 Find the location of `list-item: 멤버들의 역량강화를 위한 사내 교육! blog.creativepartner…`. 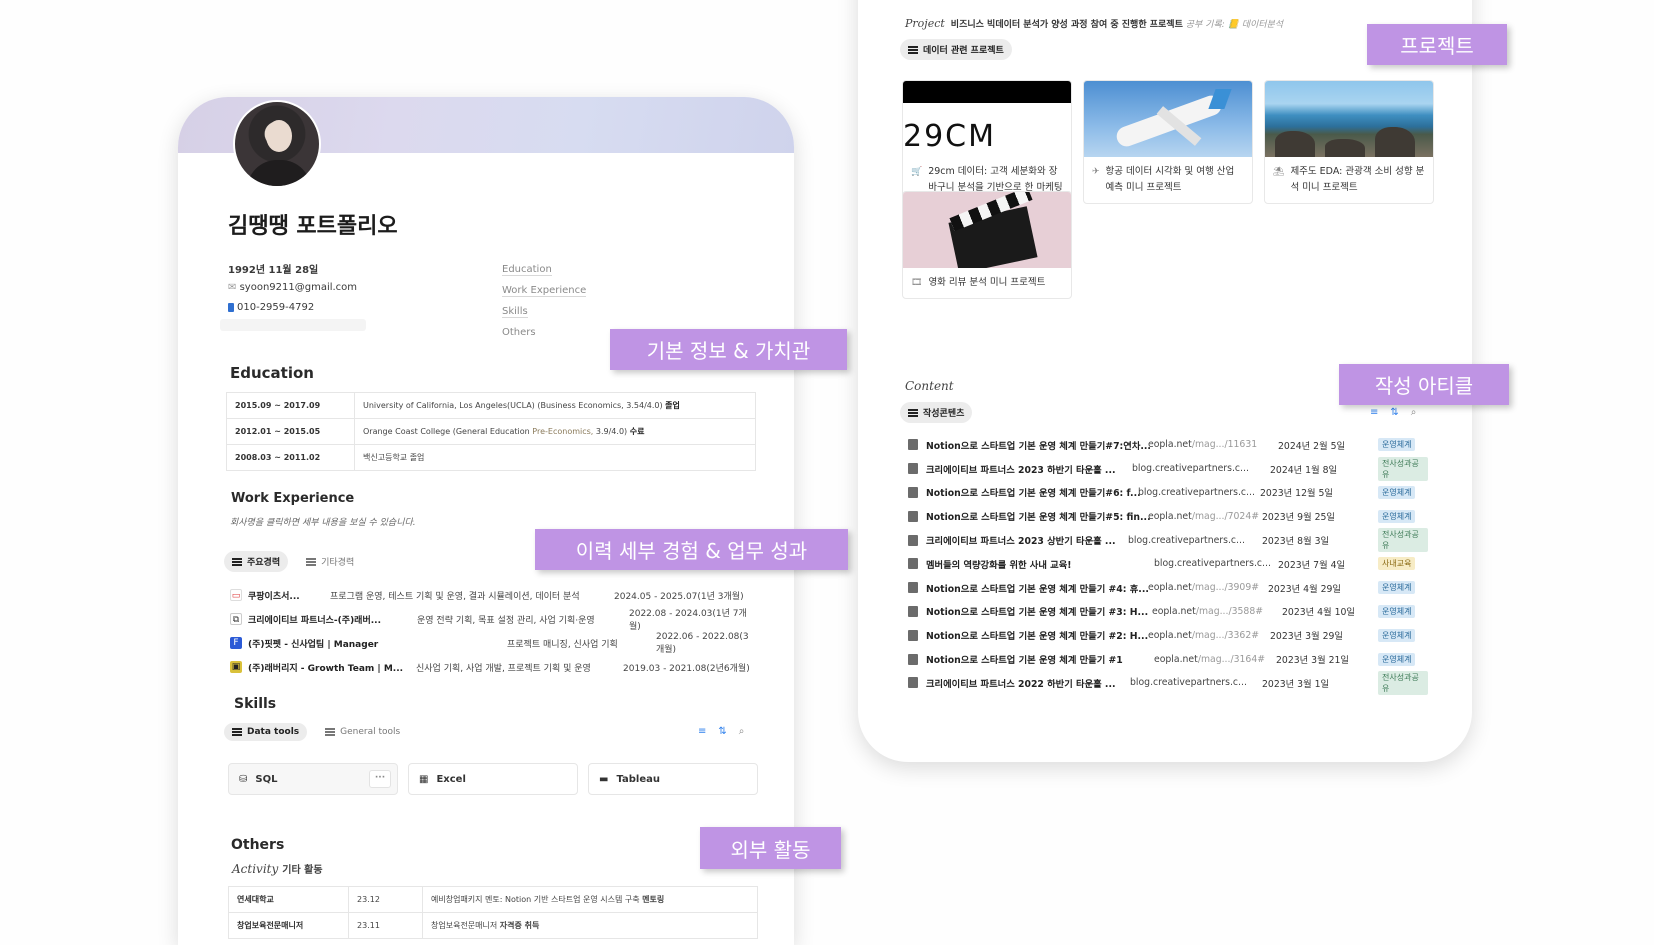

list-item: 멤버들의 역량강화를 위한 사내 교육! blog.creativepartner… is located at coordinates (1168, 564).